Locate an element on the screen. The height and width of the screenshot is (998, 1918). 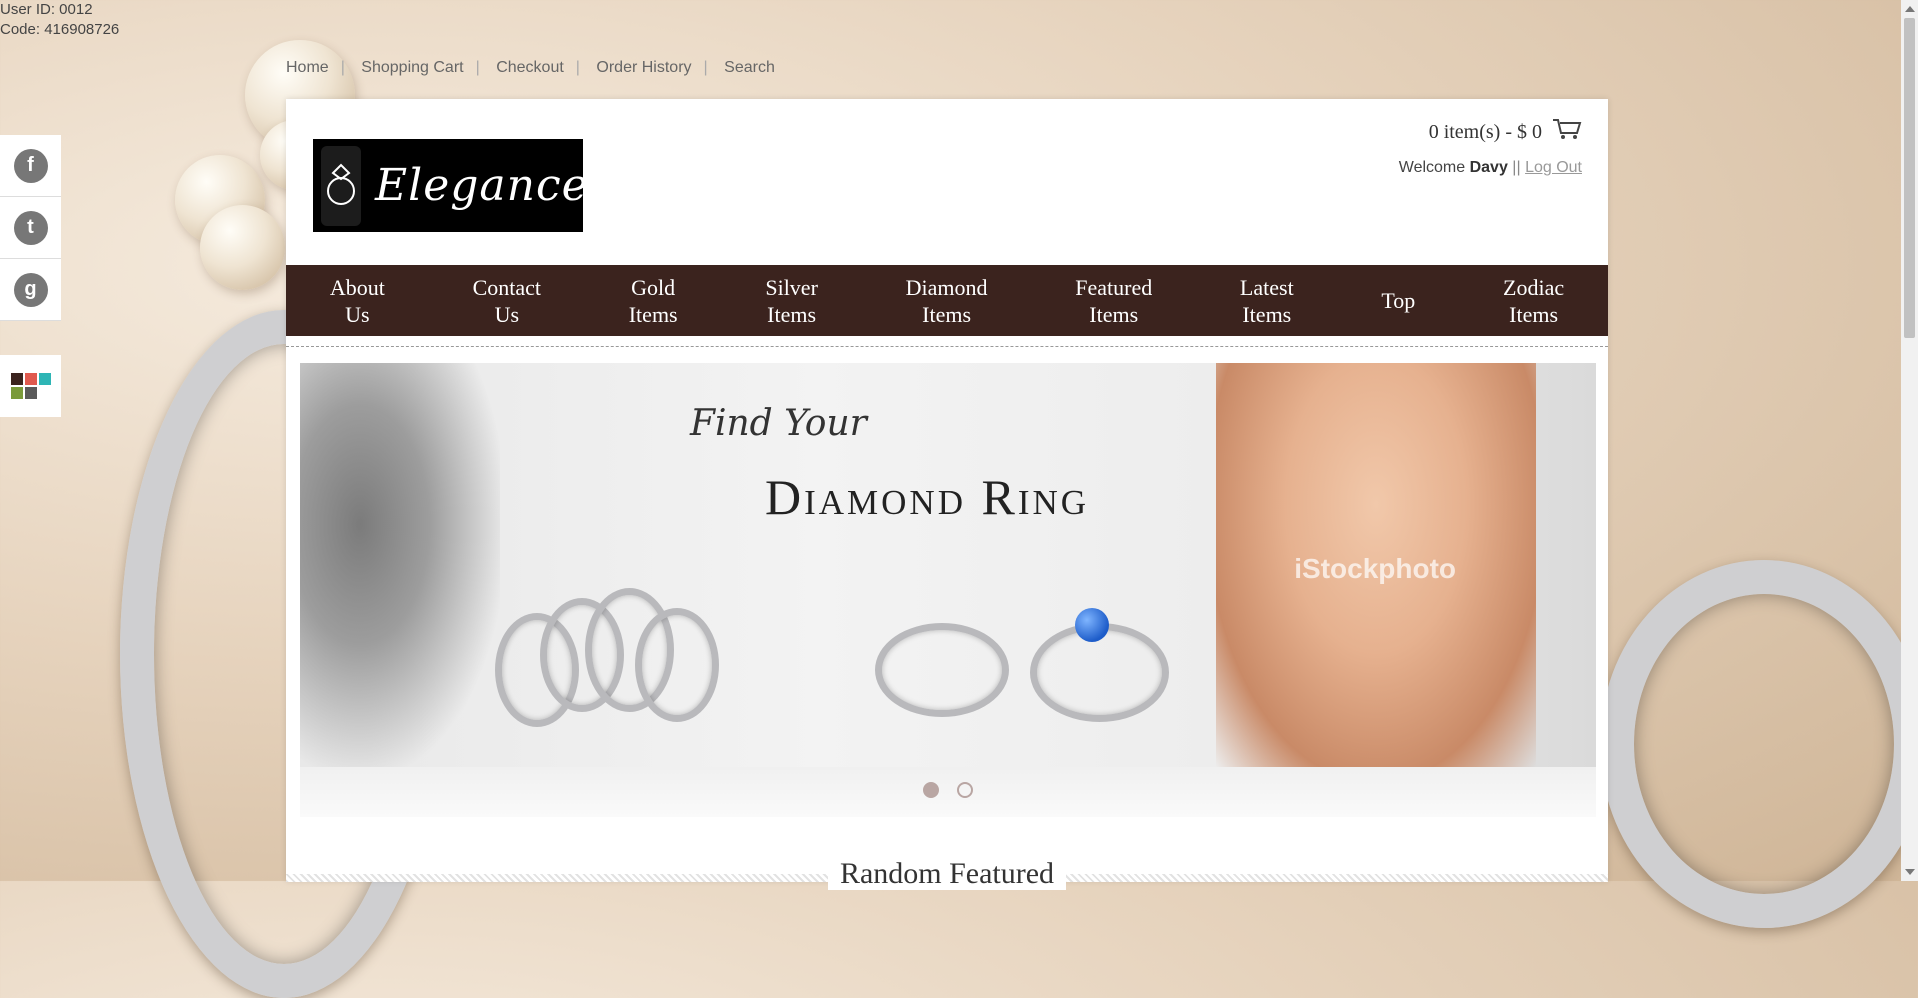
nav-diamond-items: Diamond Items is located at coordinates (947, 301).